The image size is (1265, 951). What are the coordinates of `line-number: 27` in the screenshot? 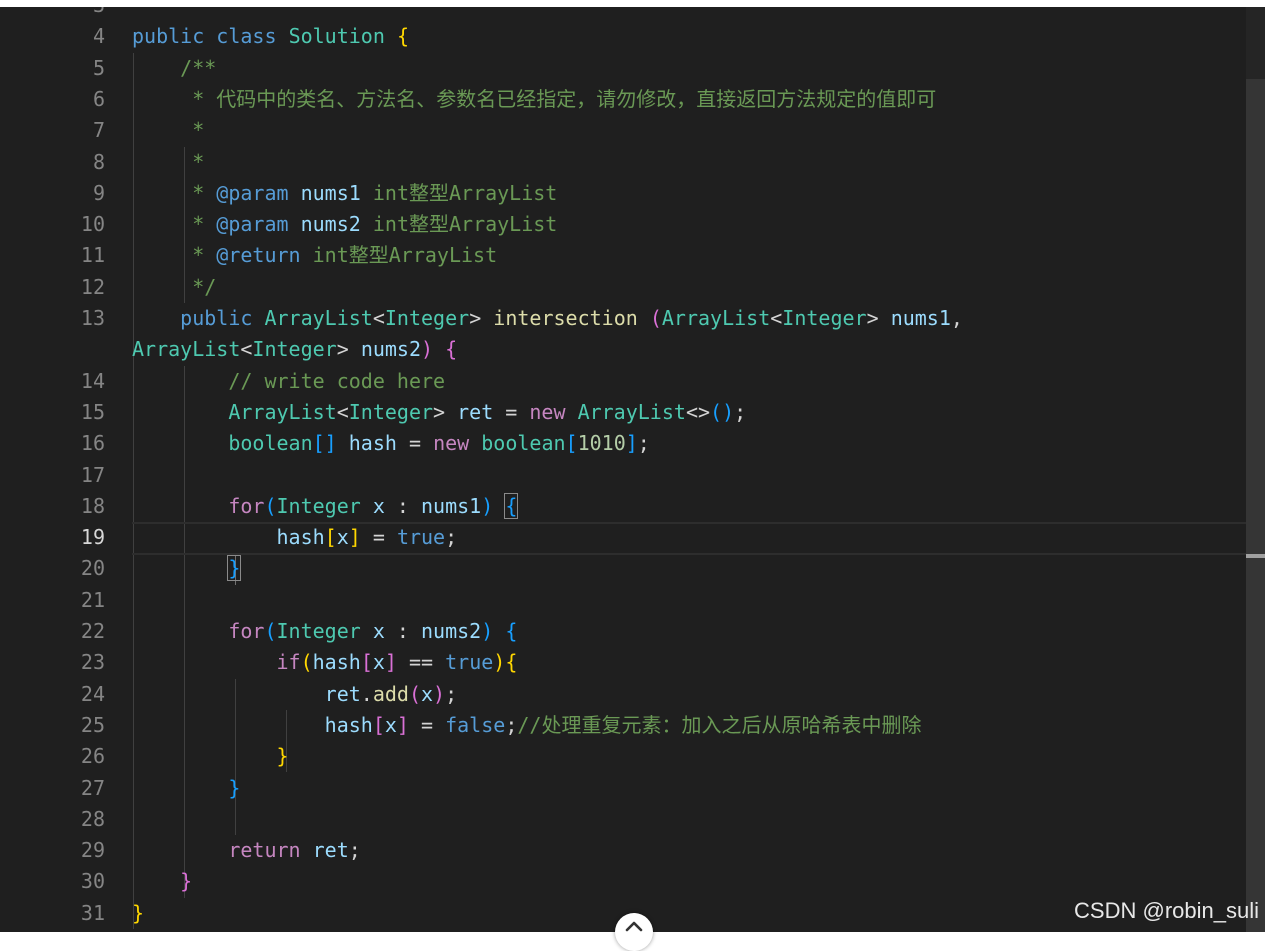 It's located at (92, 787).